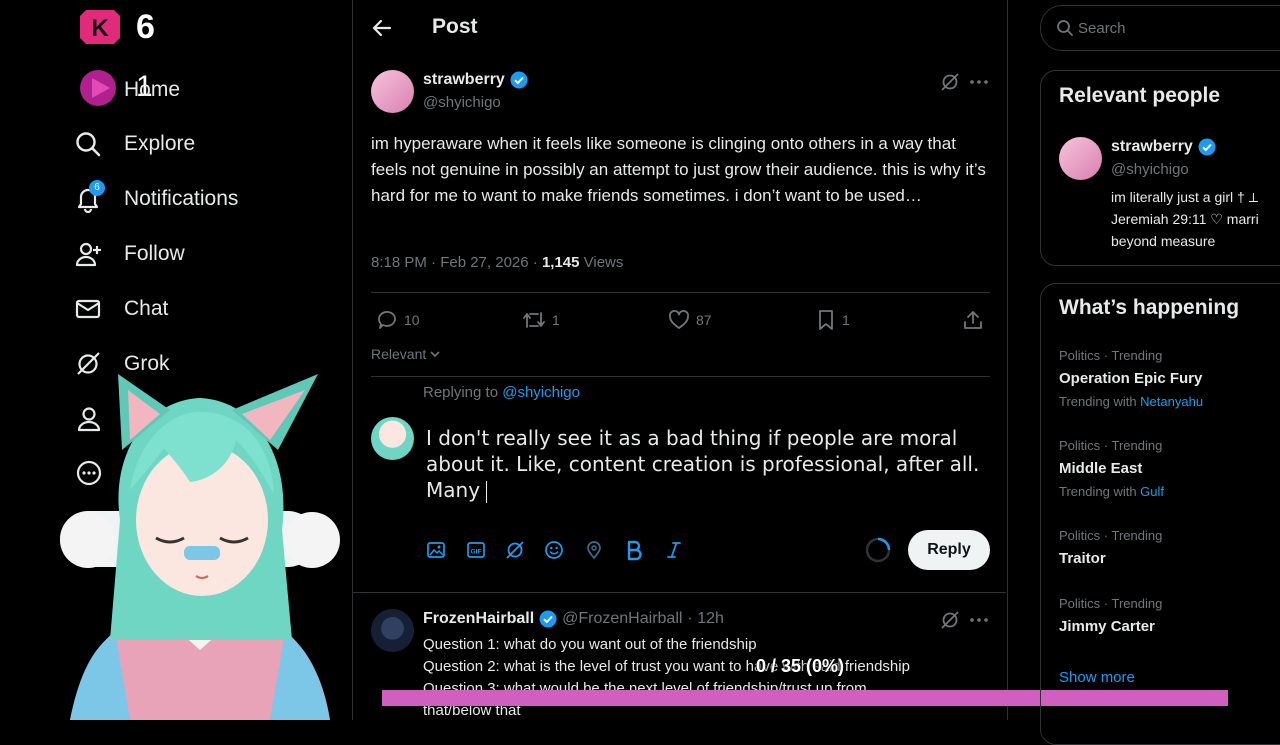 This screenshot has width=1280, height=745. I want to click on reply-time: · 12h, so click(705, 619).